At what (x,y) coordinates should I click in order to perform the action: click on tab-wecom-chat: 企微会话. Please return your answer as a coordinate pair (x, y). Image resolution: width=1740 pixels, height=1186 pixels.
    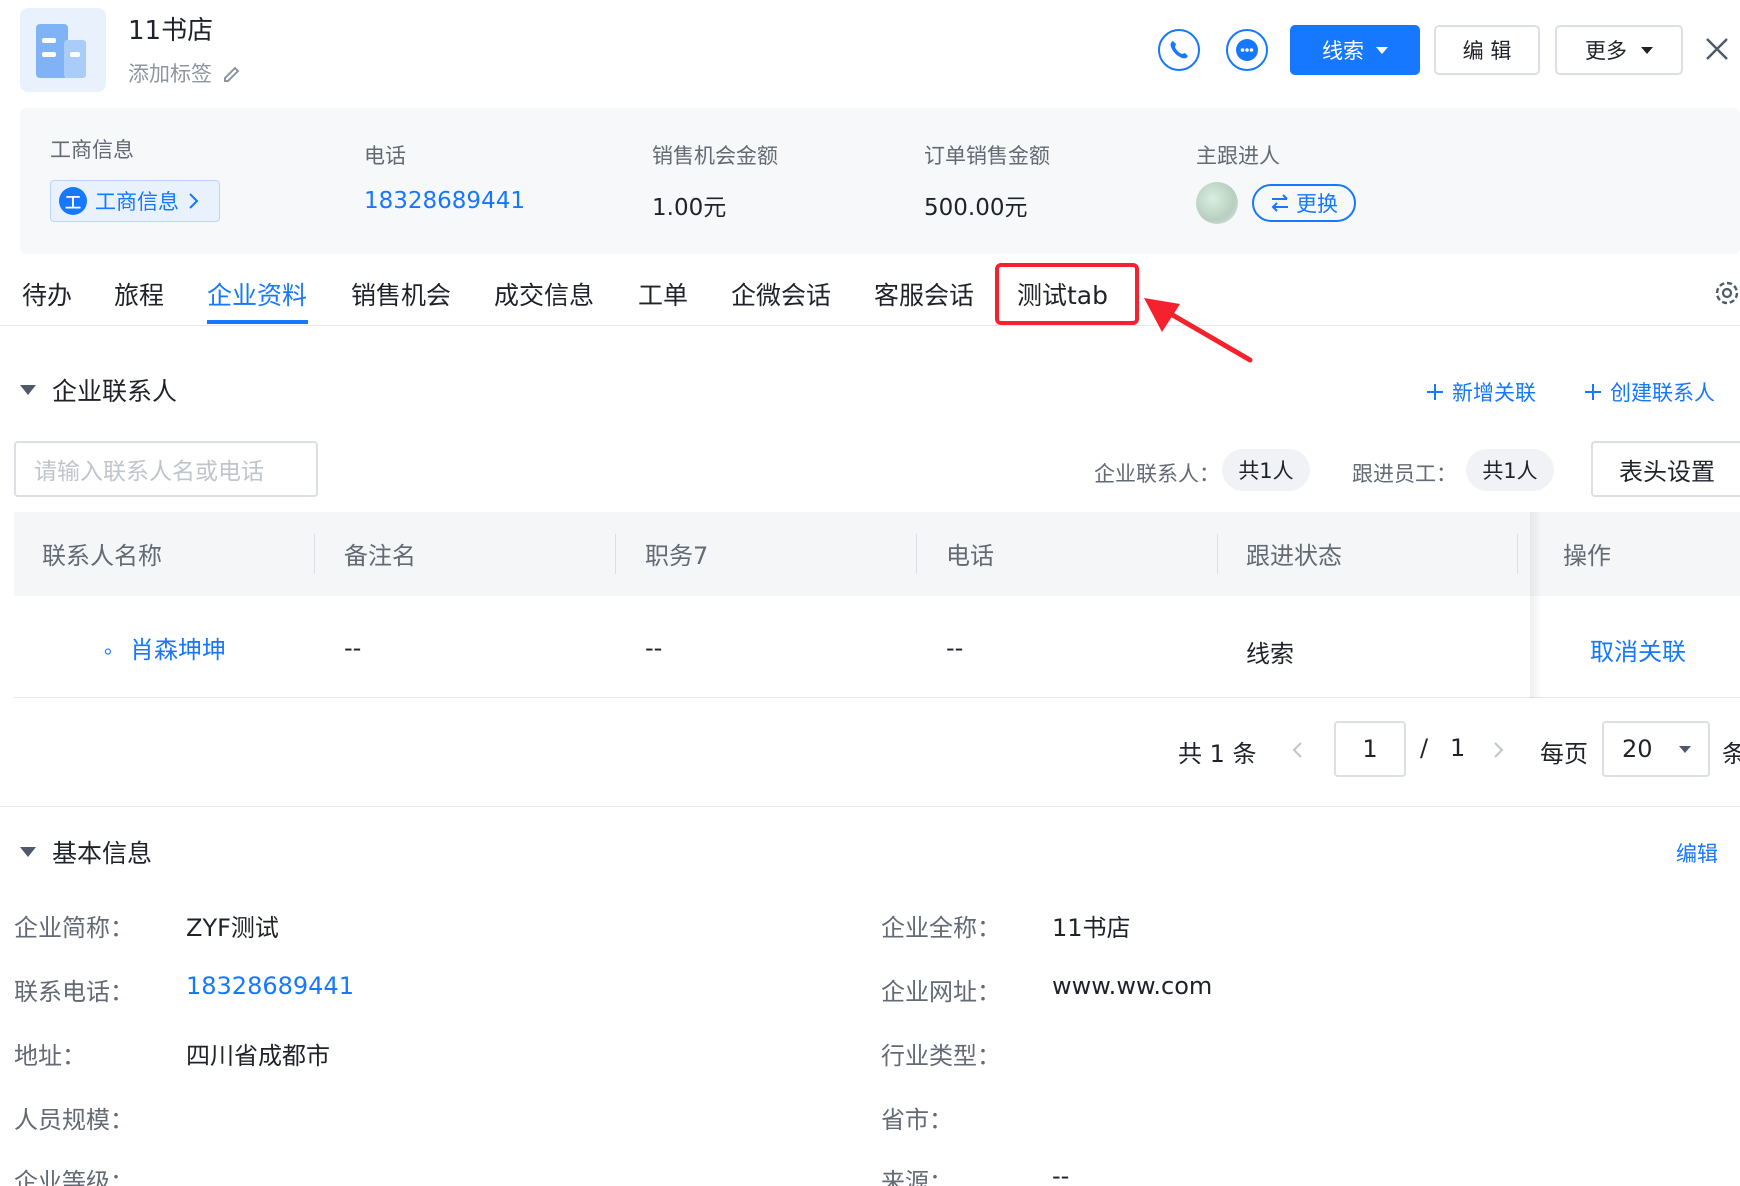
    Looking at the image, I should click on (781, 294).